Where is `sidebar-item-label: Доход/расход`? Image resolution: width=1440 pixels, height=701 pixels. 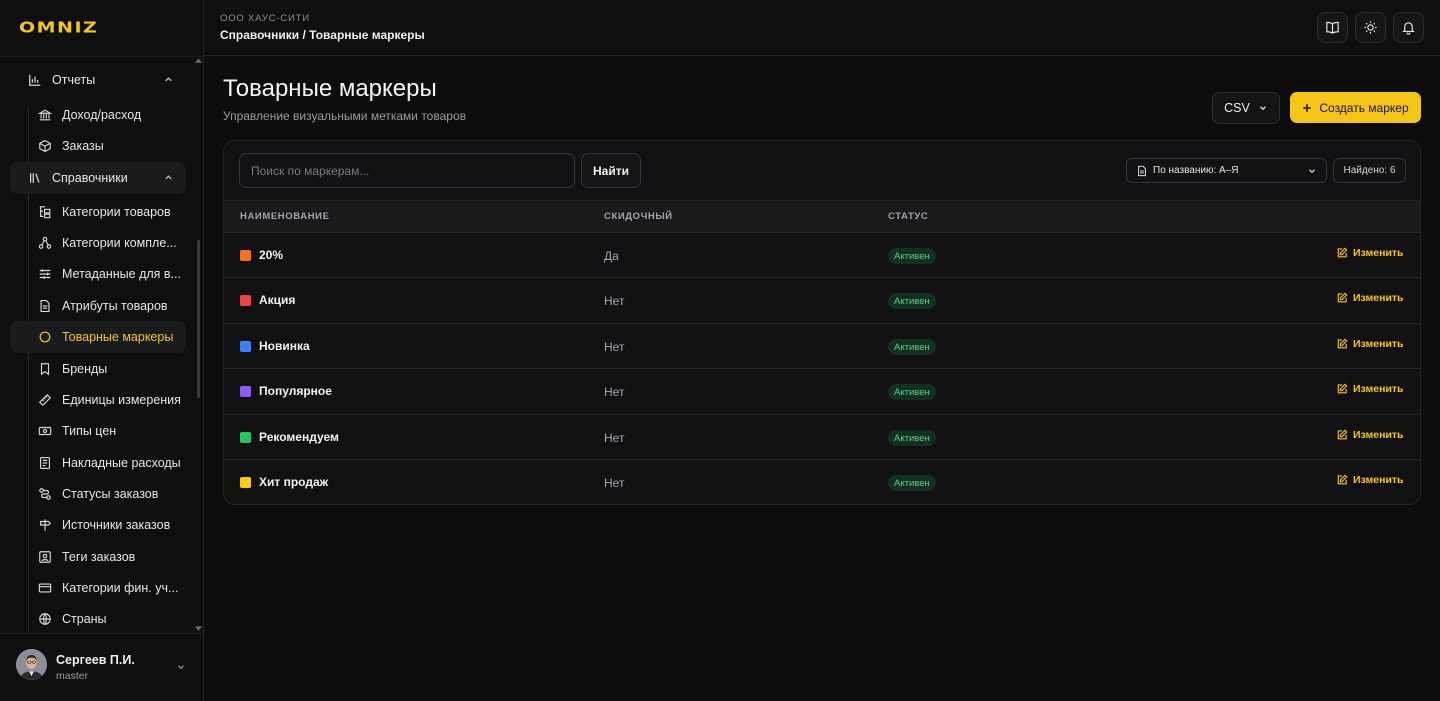
sidebar-item-label: Доход/расход is located at coordinates (102, 115).